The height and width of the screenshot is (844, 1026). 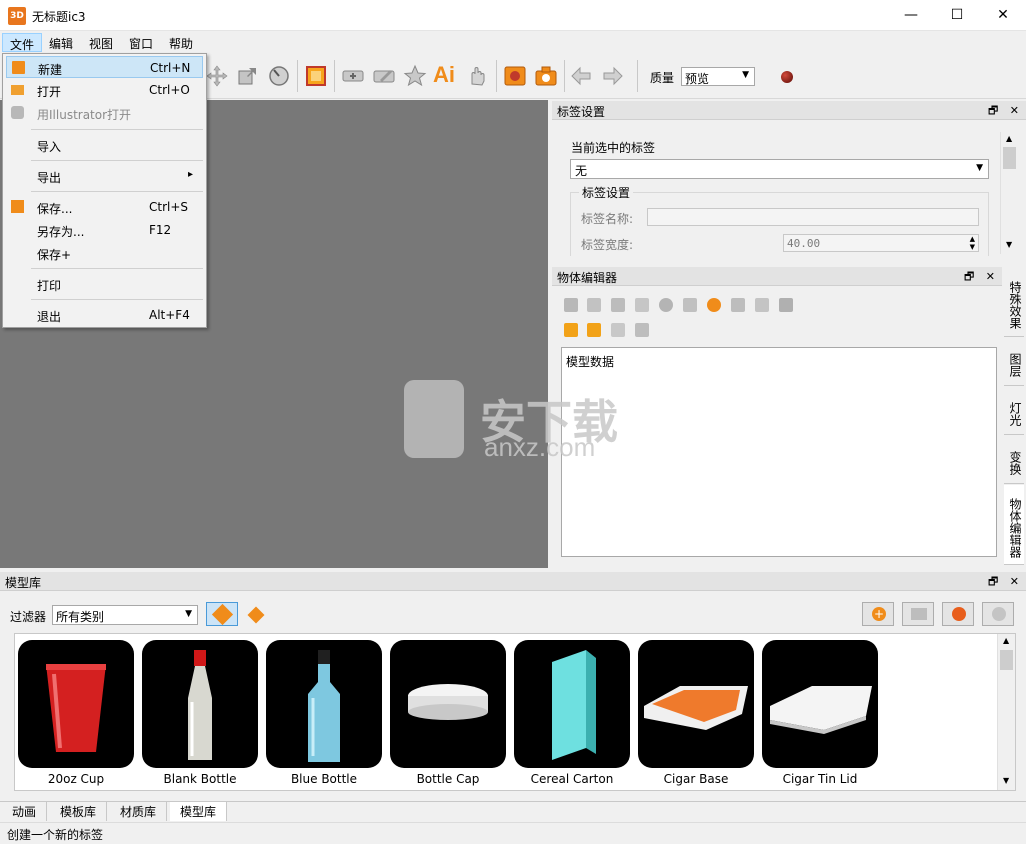 What do you see at coordinates (515, 76) in the screenshot?
I see `render-icon` at bounding box center [515, 76].